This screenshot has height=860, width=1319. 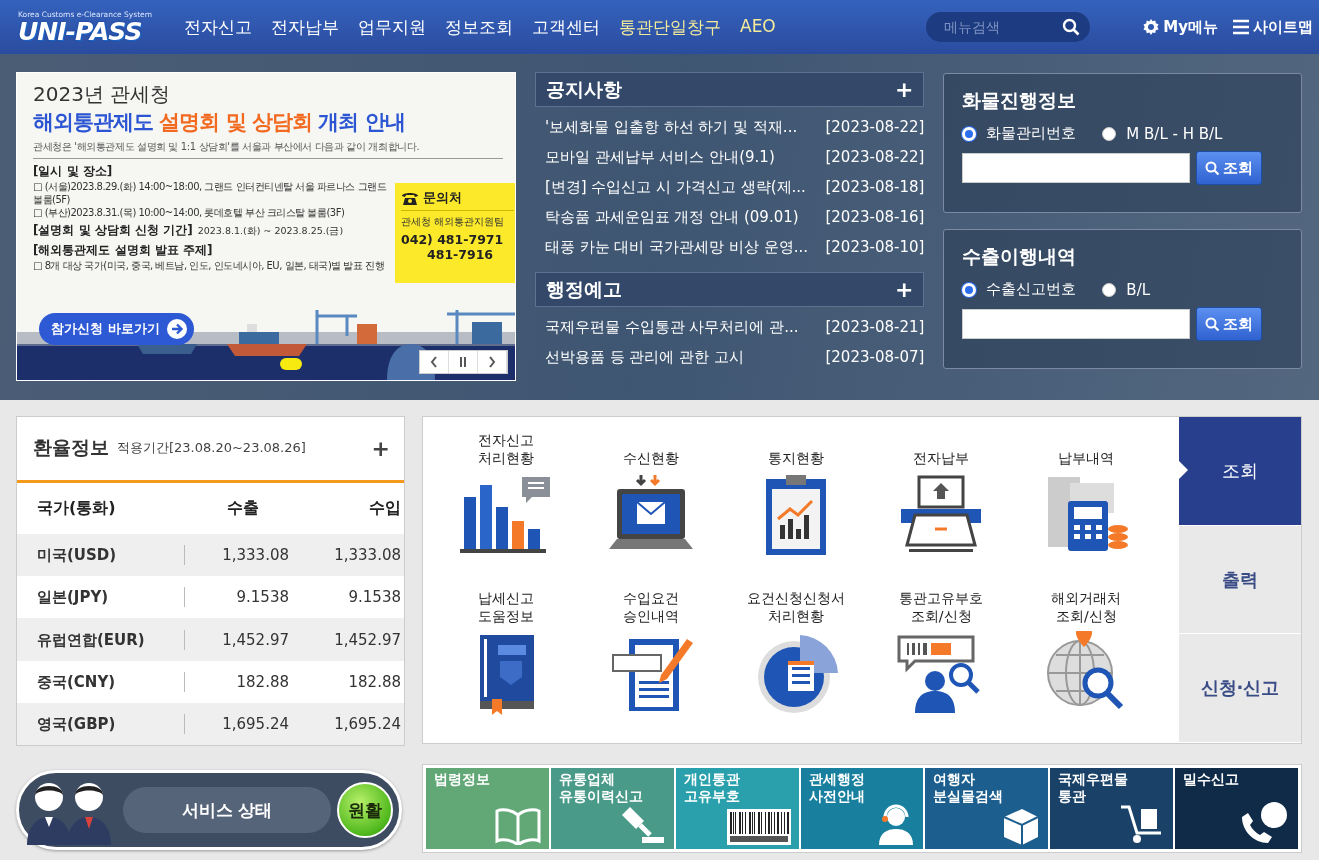 I want to click on radio-option: 수출신고번호, so click(x=1019, y=289).